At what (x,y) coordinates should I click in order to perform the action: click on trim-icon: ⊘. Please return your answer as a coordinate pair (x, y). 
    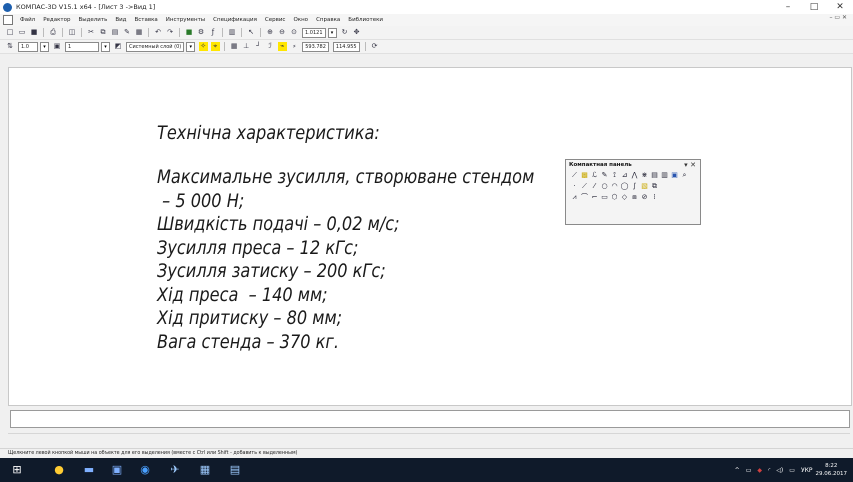
    Looking at the image, I should click on (644, 197).